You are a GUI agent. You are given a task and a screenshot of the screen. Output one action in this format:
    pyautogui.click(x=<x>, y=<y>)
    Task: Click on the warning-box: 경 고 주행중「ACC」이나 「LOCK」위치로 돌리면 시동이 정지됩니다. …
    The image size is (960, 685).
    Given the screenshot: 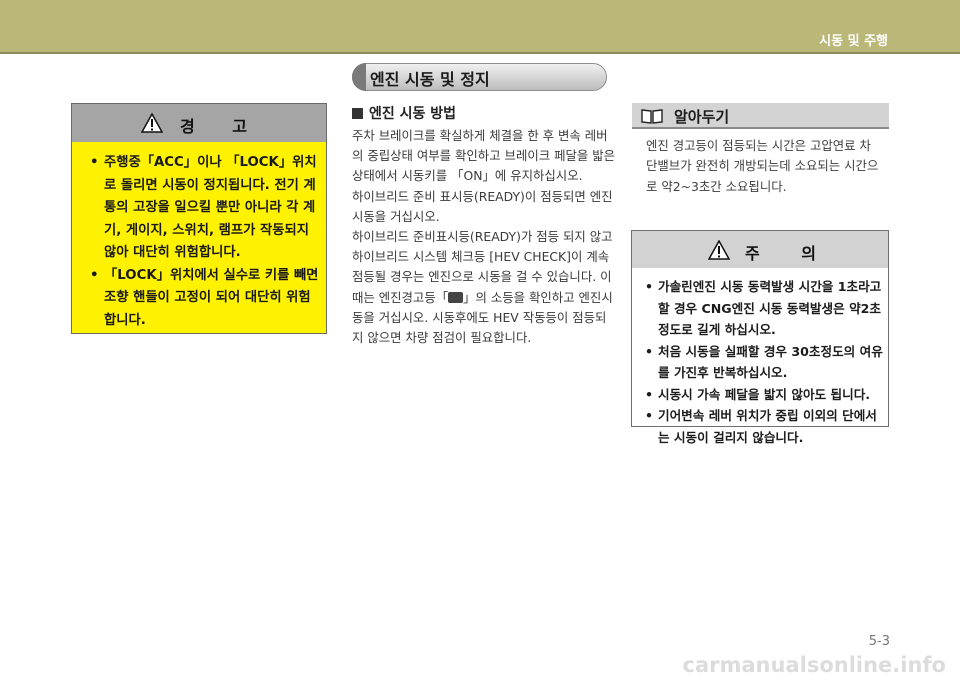 What is the action you would take?
    pyautogui.click(x=199, y=218)
    